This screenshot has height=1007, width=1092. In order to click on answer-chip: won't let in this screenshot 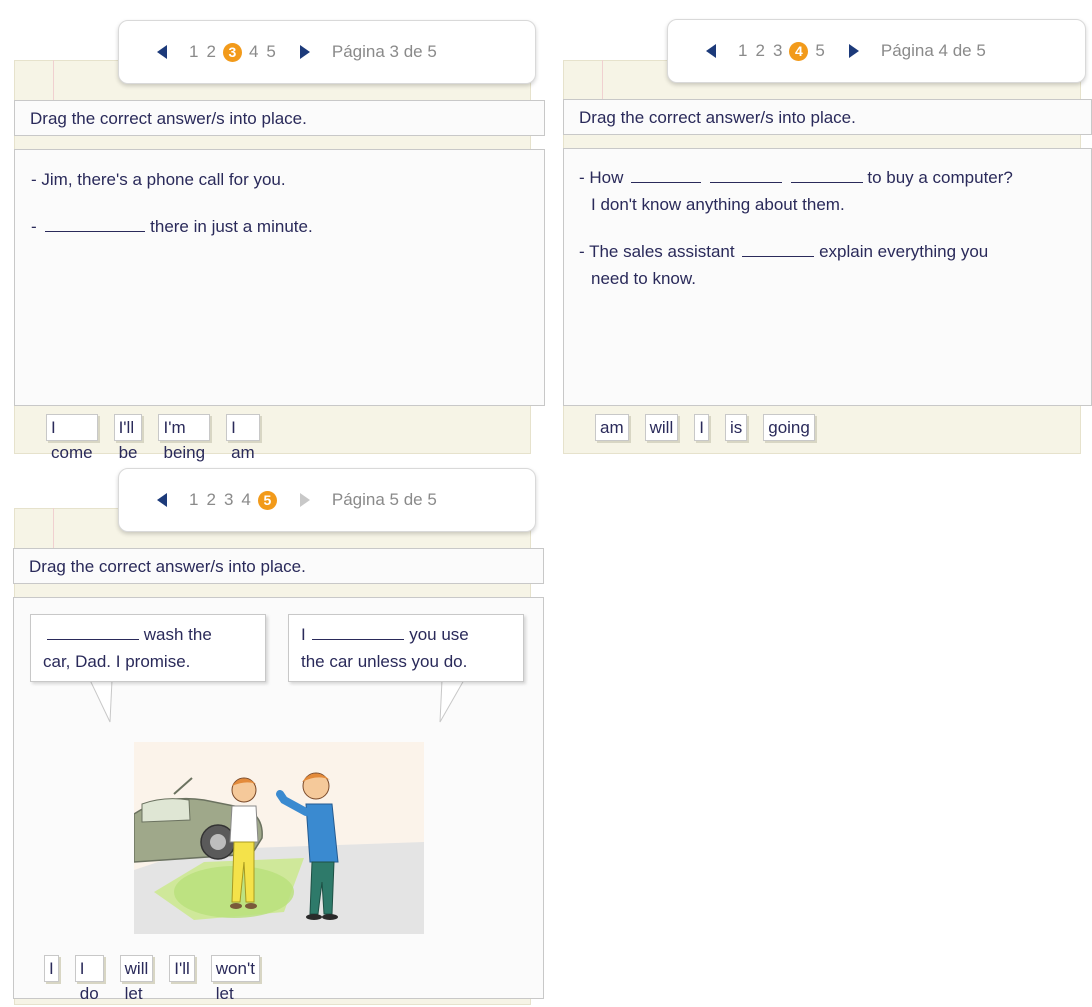, I will do `click(235, 979)`.